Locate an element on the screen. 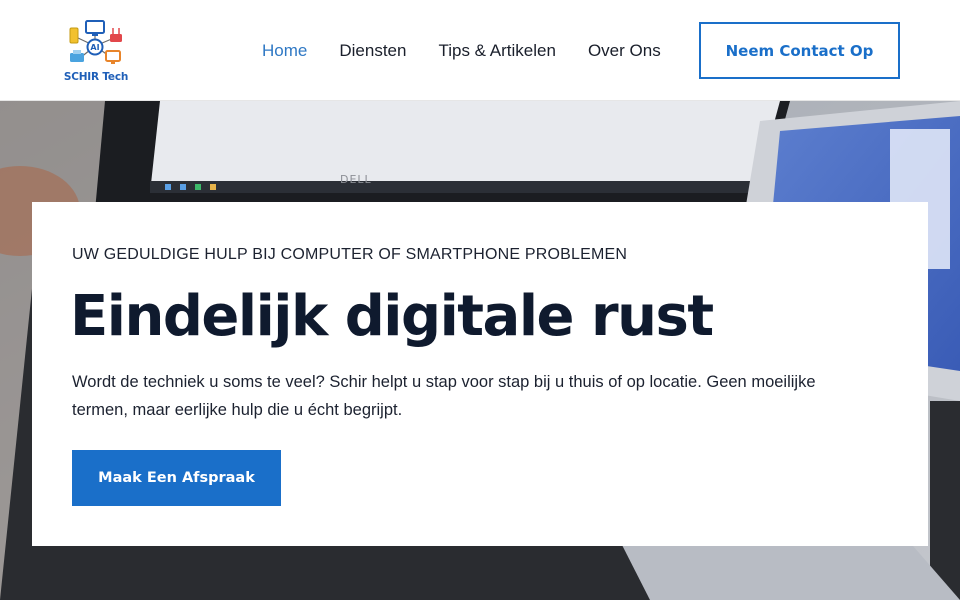 The image size is (960, 600). laptop-brand-logo: DELL is located at coordinates (356, 179).